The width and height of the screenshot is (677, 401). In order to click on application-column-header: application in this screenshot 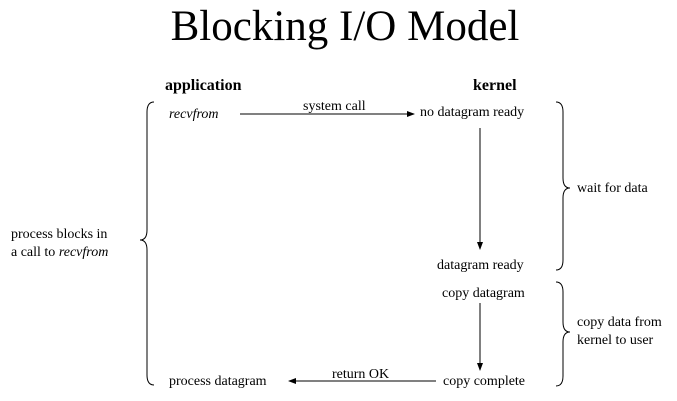, I will do `click(203, 85)`.